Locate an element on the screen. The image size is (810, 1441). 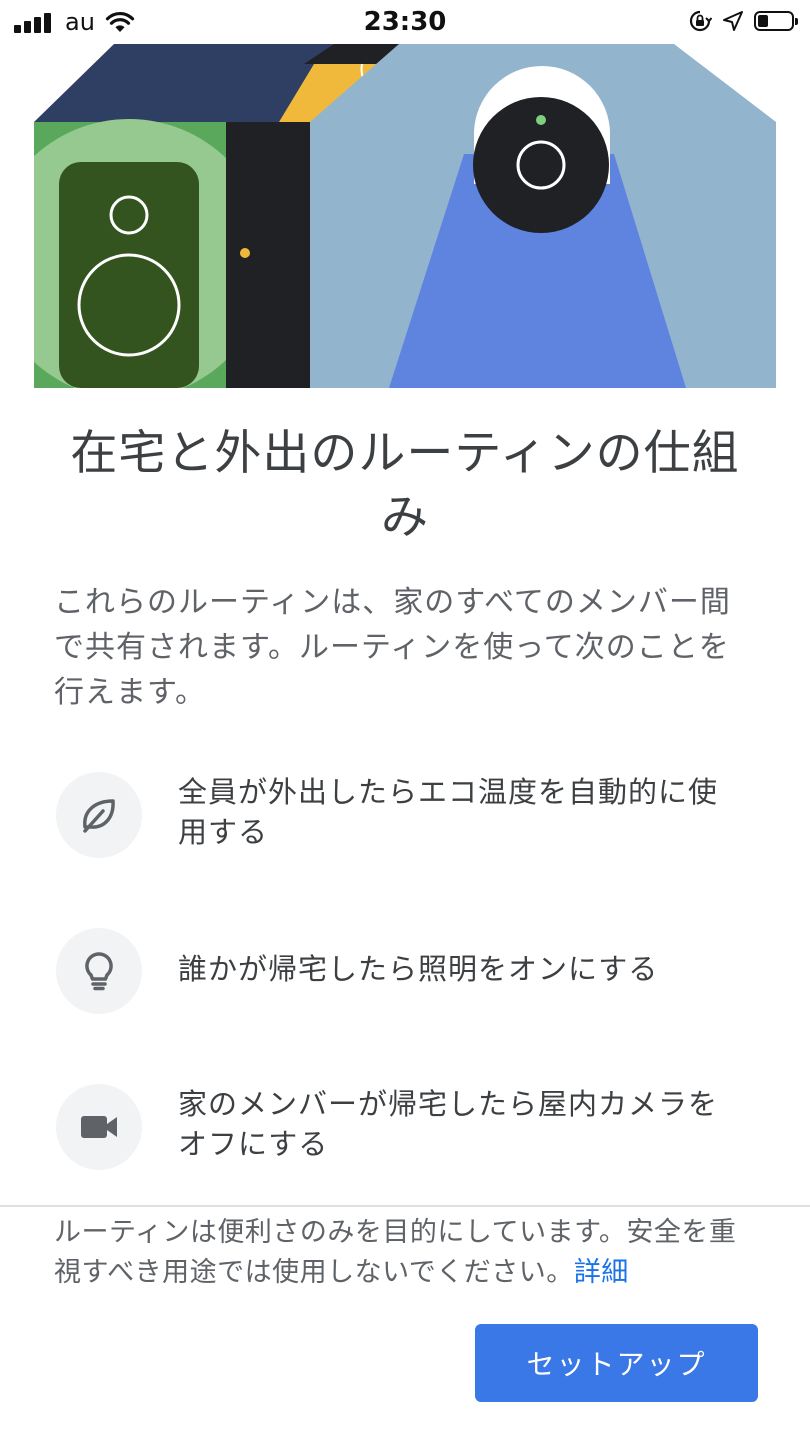
battery-icon is located at coordinates (776, 21).